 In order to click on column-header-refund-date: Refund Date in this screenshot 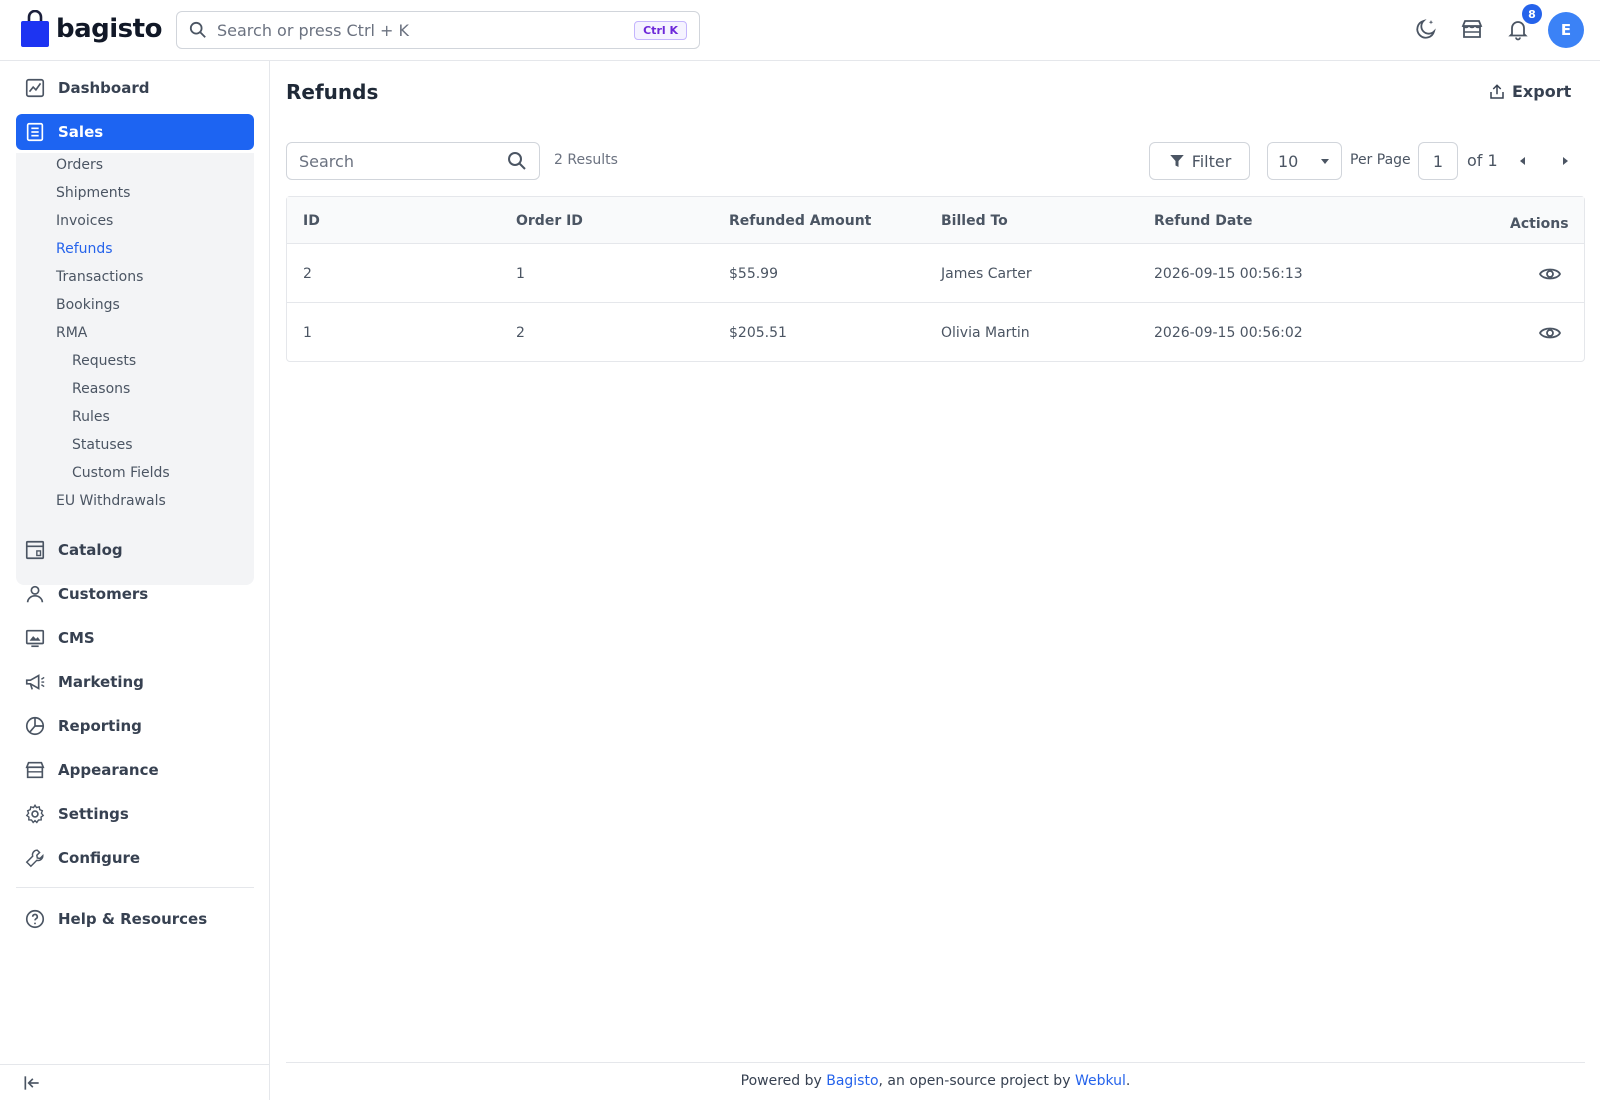, I will do `click(1203, 221)`.